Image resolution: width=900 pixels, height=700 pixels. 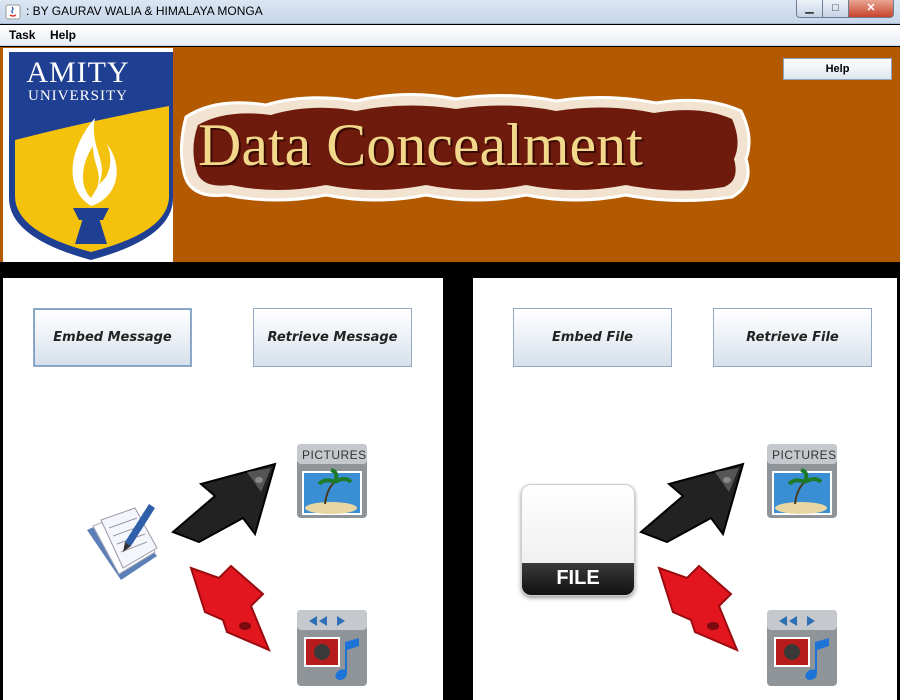 What do you see at coordinates (78, 72) in the screenshot?
I see `logo-text-amity: AMITY` at bounding box center [78, 72].